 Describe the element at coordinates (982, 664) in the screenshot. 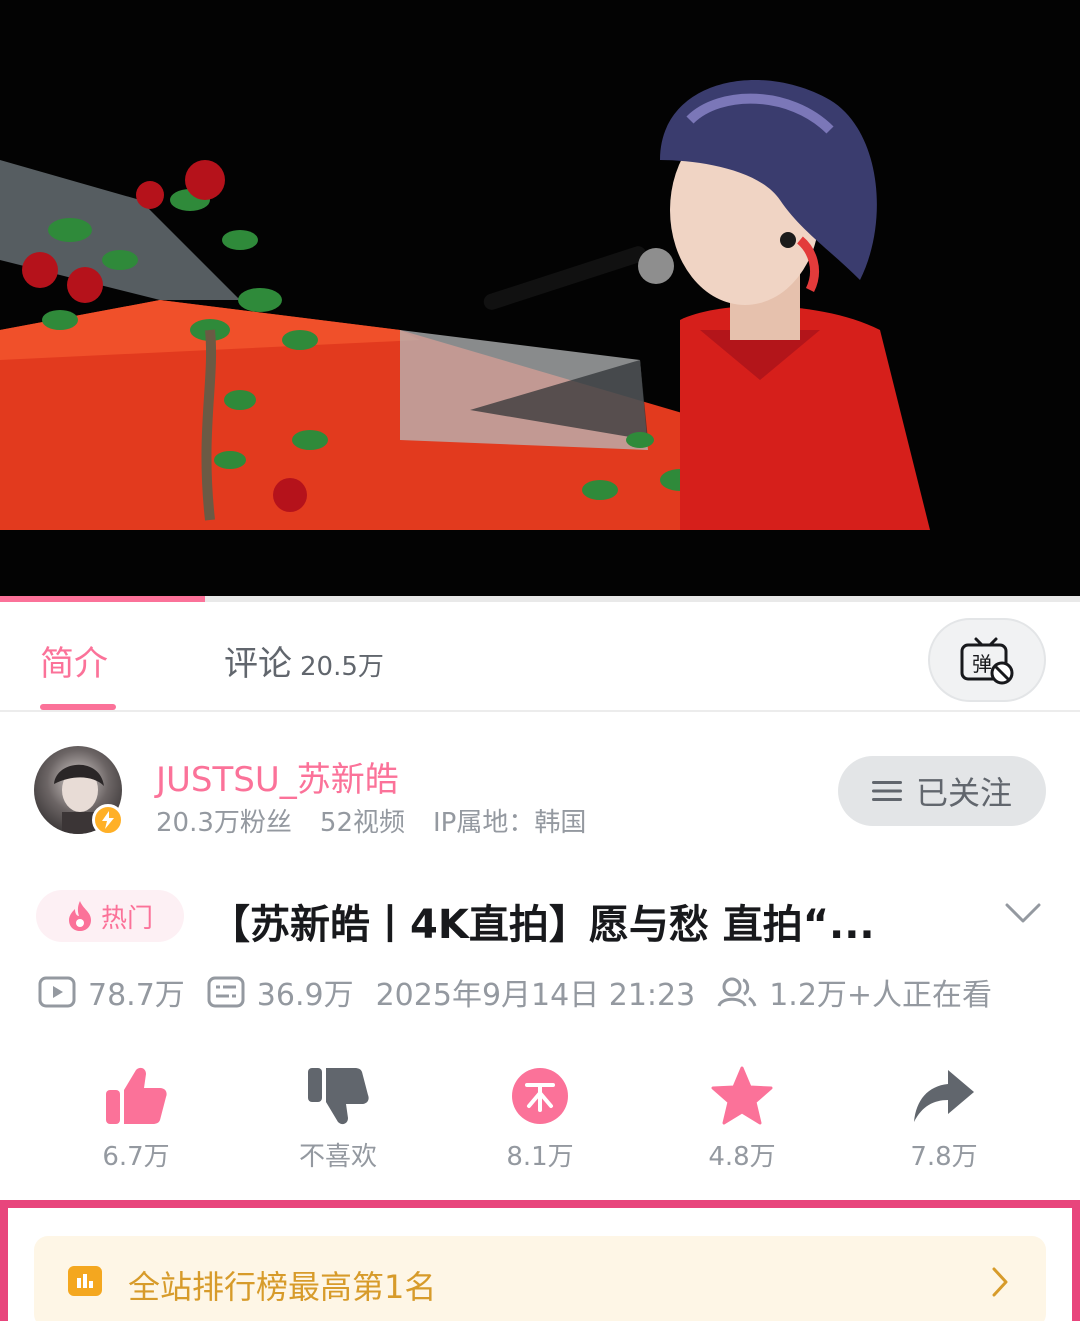

I see `svg-text: 弹` at that location.